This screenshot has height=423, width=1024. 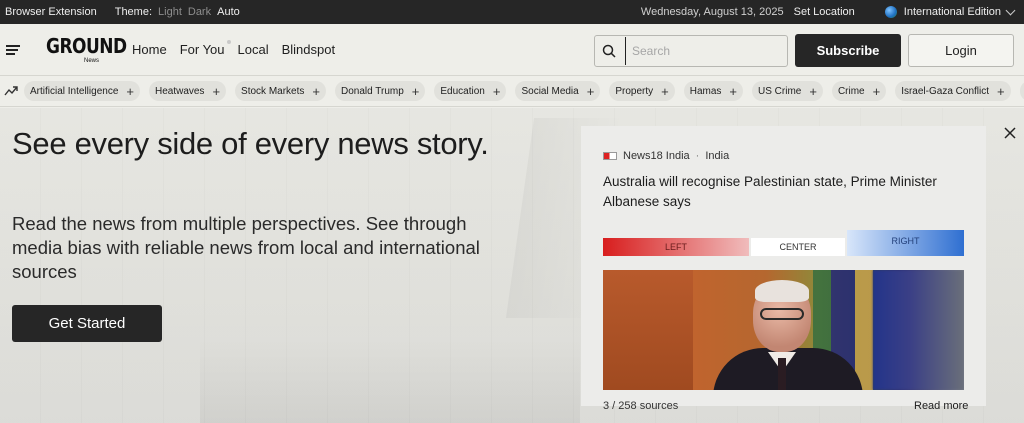 What do you see at coordinates (712, 12) in the screenshot?
I see `current-date: Wednesday, August 13, 2025` at bounding box center [712, 12].